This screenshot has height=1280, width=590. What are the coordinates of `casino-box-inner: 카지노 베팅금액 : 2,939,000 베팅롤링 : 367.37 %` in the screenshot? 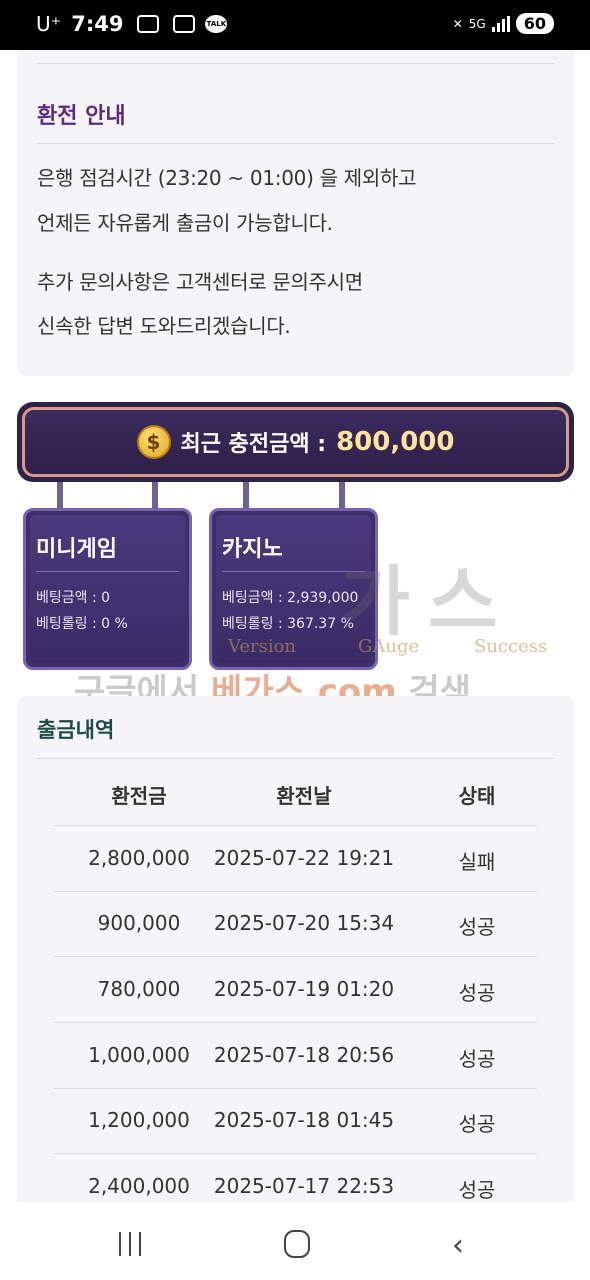 It's located at (293, 589).